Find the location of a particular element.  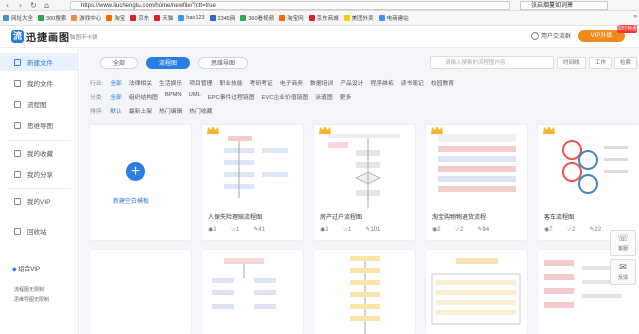

filter-option: UML is located at coordinates (195, 96).